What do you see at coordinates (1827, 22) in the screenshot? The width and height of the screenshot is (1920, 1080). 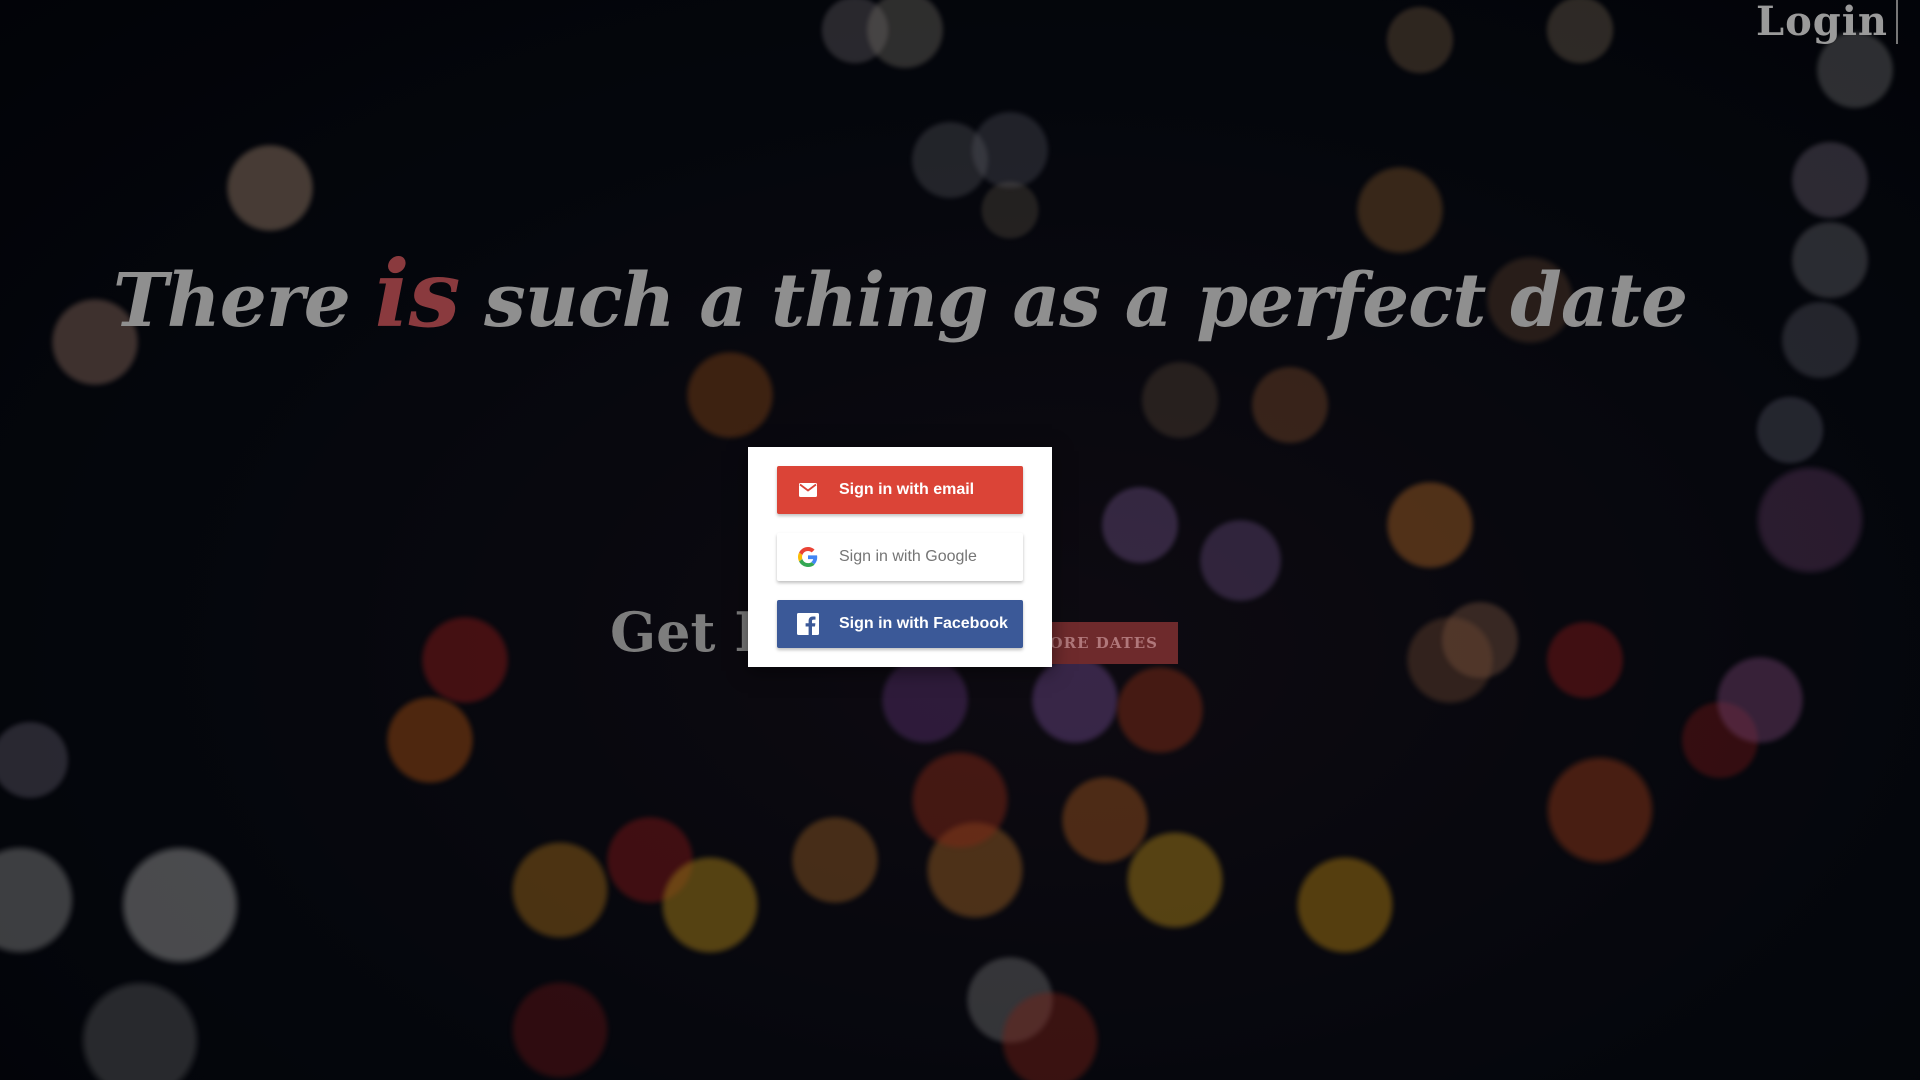 I see `login-link: Login` at bounding box center [1827, 22].